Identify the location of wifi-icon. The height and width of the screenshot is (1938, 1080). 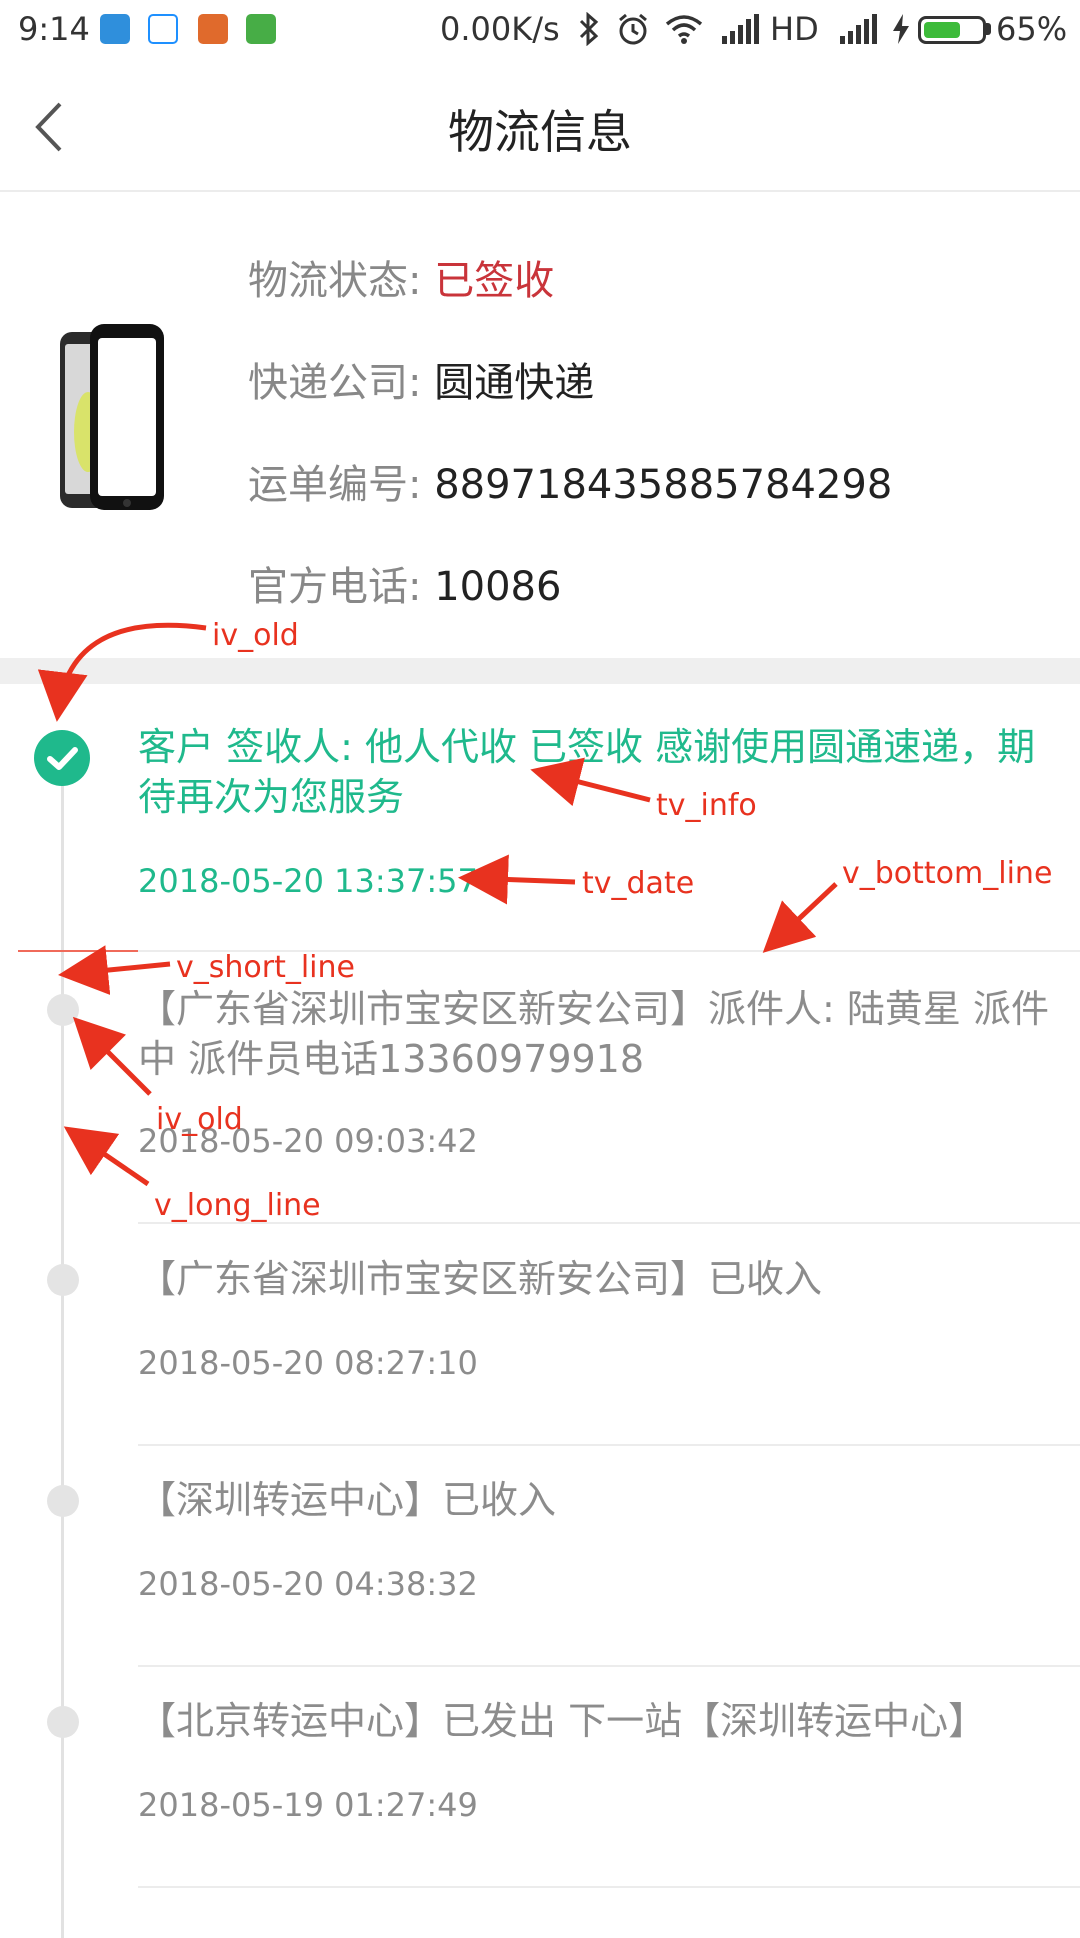
(684, 29).